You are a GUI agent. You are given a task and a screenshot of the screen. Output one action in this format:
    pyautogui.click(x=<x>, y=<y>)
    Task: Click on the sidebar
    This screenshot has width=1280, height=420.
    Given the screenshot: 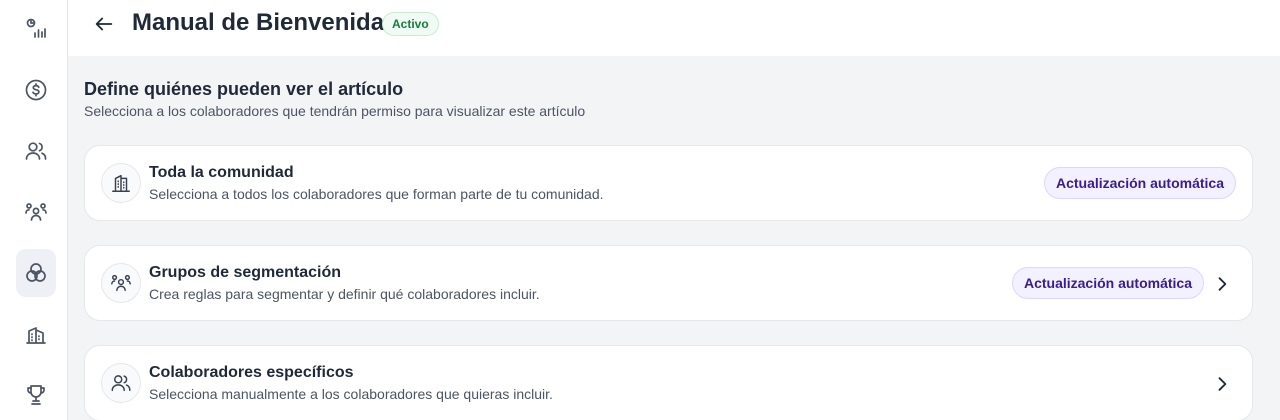 What is the action you would take?
    pyautogui.click(x=34, y=210)
    